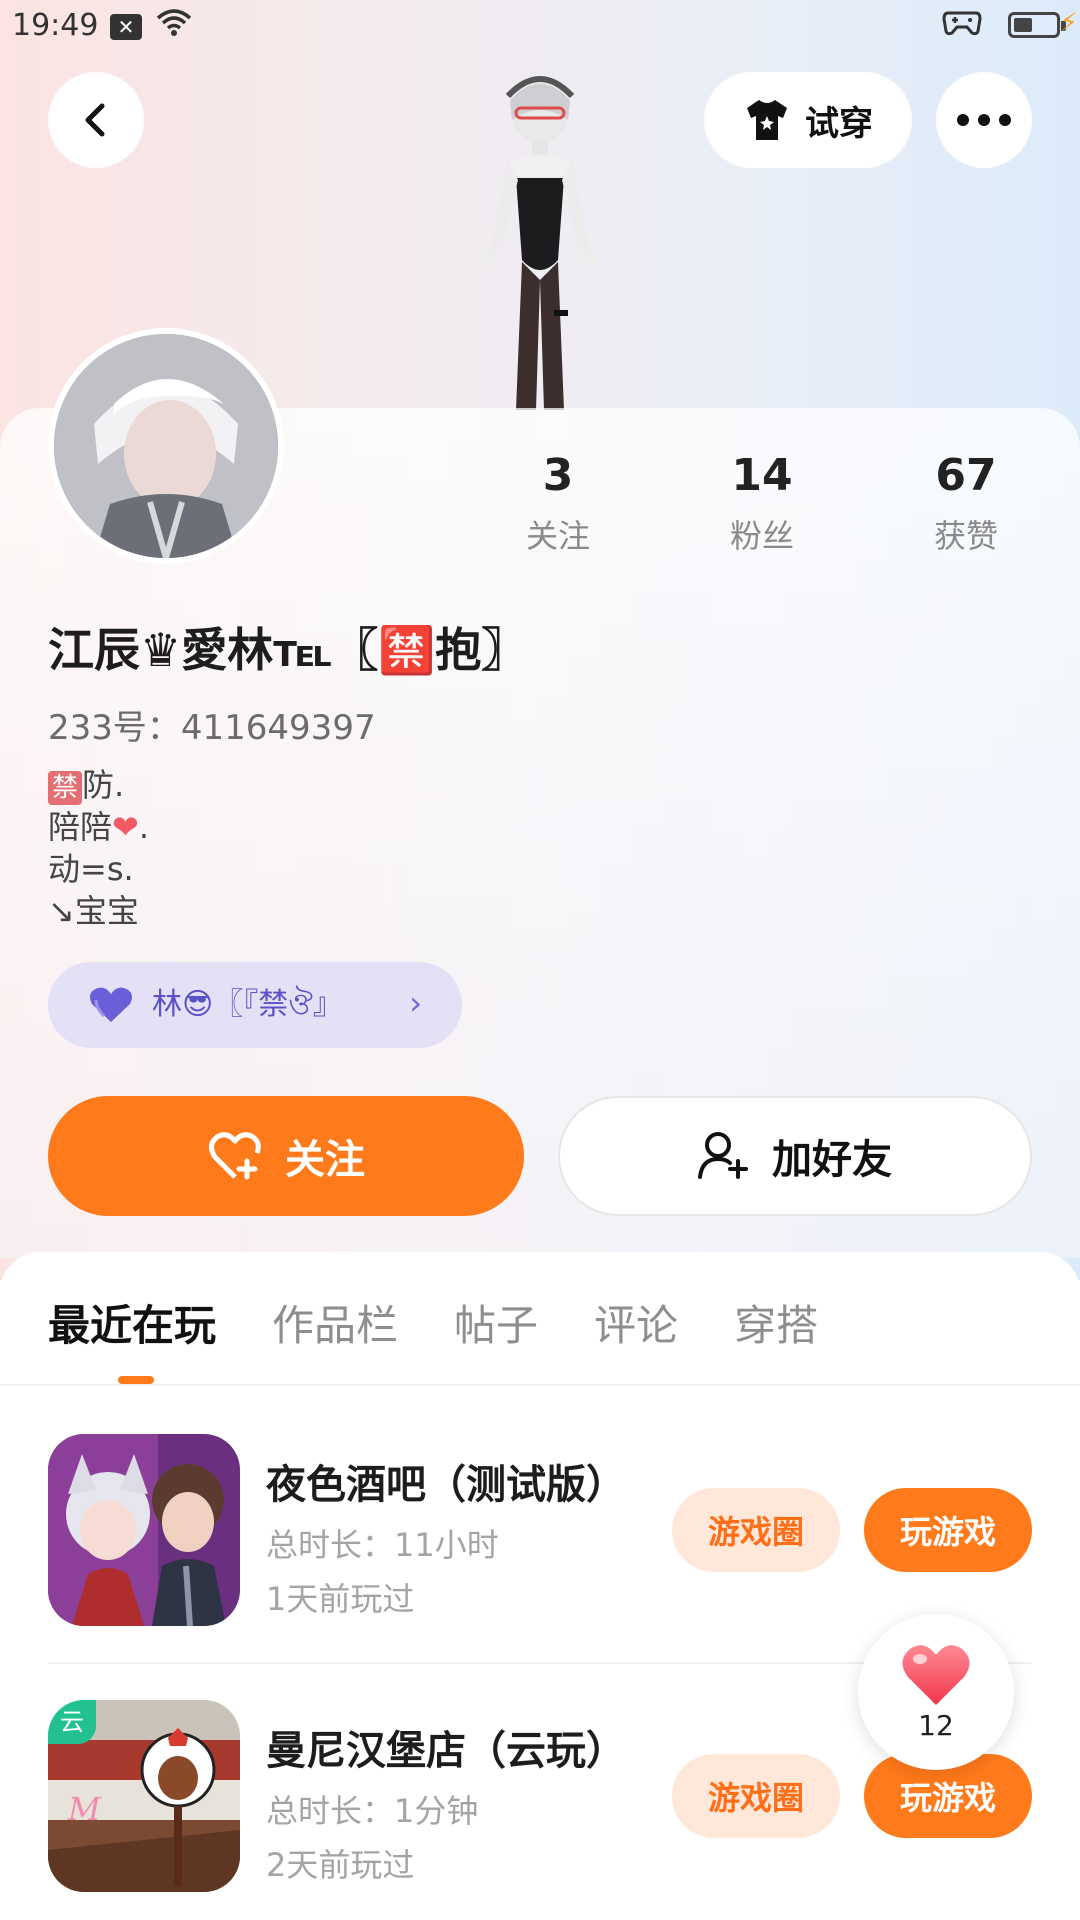 Image resolution: width=1080 pixels, height=1920 pixels. Describe the element at coordinates (235, 1156) in the screenshot. I see `heart-plus-icon` at that location.